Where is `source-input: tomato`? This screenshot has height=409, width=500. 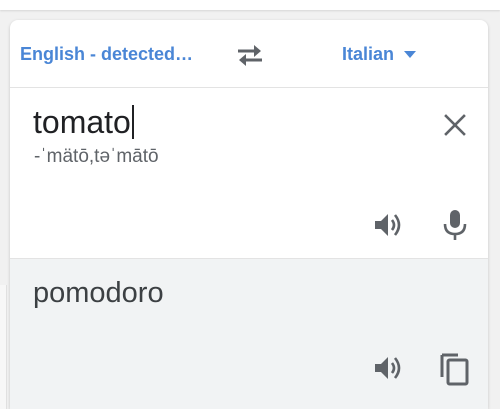 source-input: tomato is located at coordinates (83, 122).